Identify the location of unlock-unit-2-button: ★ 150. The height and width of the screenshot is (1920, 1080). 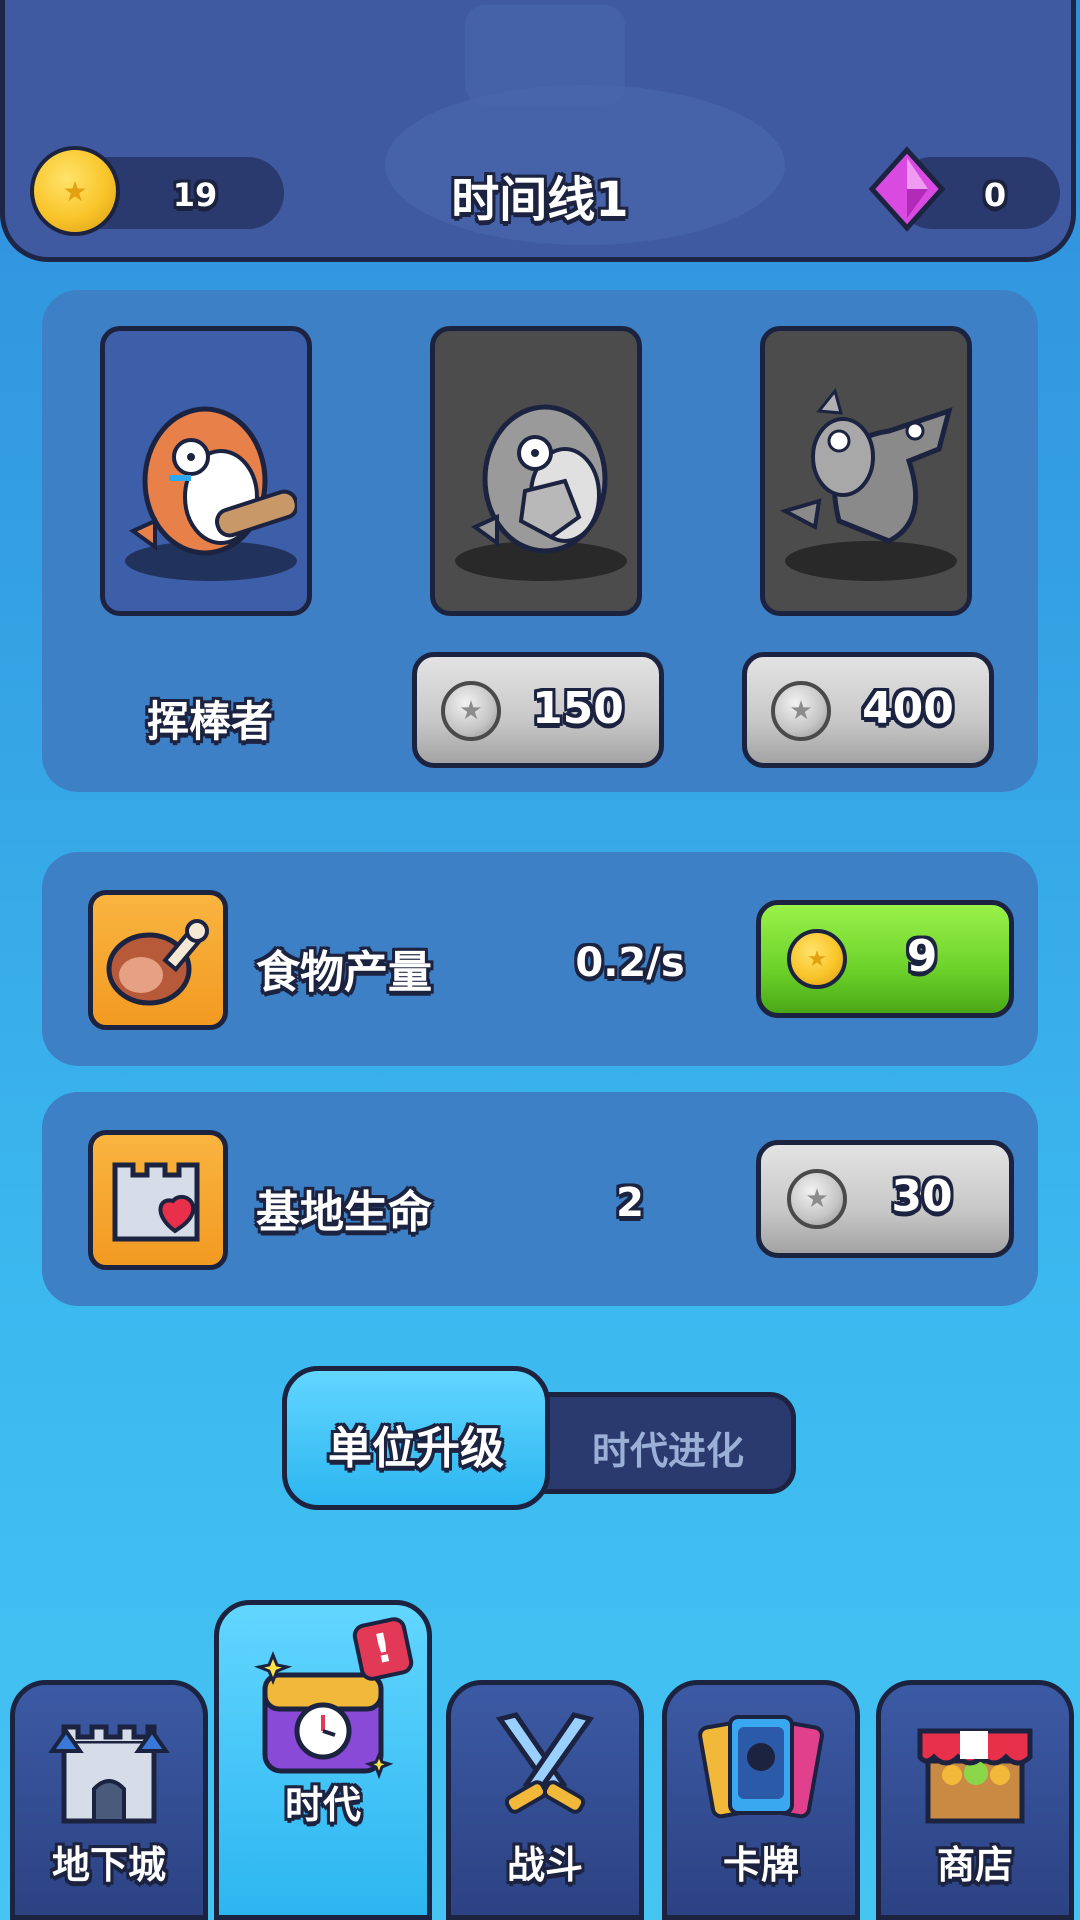
(538, 710).